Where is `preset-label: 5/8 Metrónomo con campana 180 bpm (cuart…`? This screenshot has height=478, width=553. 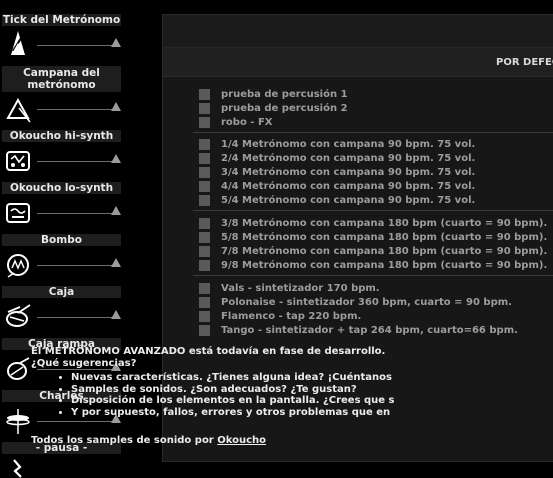 preset-label: 5/8 Metrónomo con campana 180 bpm (cuart… is located at coordinates (384, 237).